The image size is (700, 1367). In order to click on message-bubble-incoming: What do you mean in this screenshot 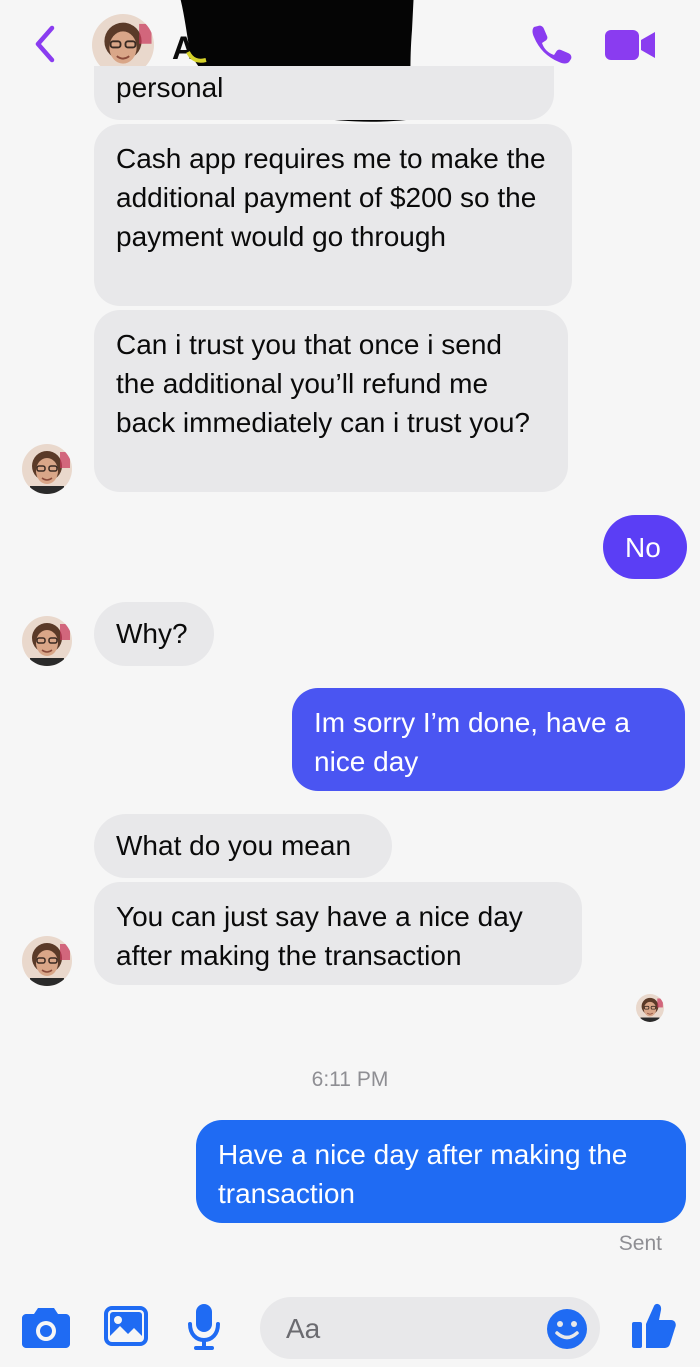, I will do `click(243, 846)`.